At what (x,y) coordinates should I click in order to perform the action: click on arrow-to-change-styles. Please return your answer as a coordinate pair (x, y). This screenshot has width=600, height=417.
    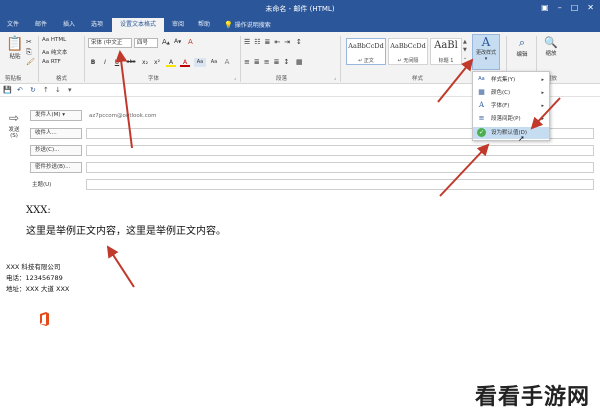
    Looking at the image, I should click on (455, 80).